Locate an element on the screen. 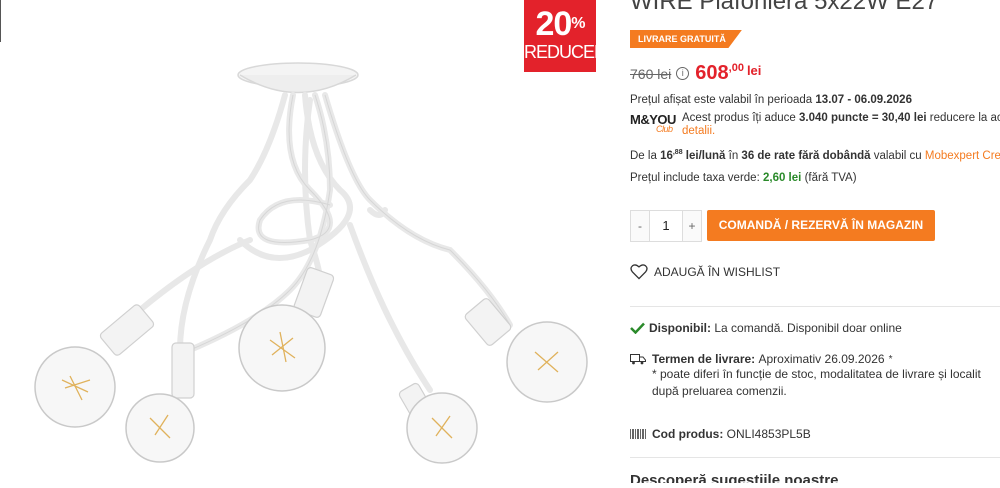 This screenshot has width=1000, height=488. add-to-wishlist-button: ADAUGĂ ÎN WISHLIST is located at coordinates (705, 272).